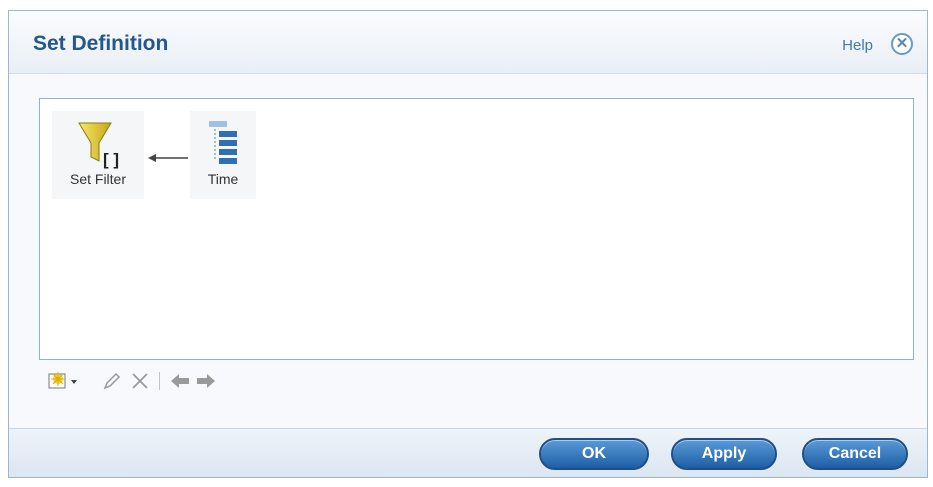 The width and height of the screenshot is (933, 487). Describe the element at coordinates (594, 454) in the screenshot. I see `ok-button: OK` at that location.